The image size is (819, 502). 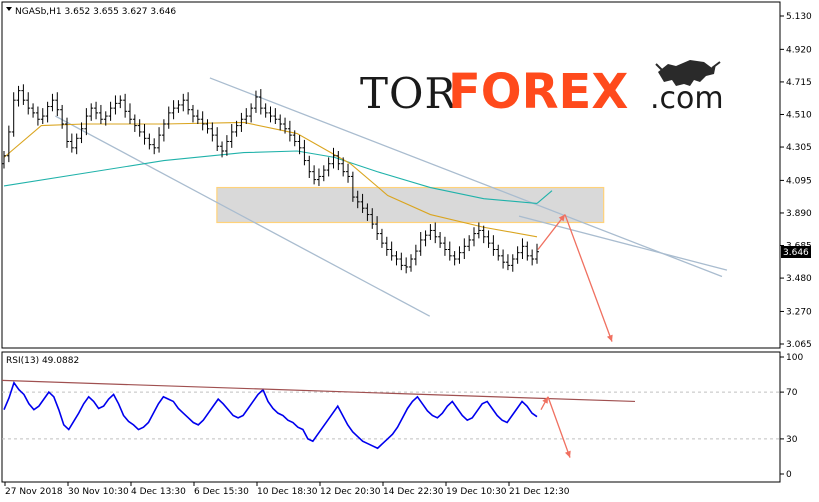 I want to click on price-tick-9: 3.270, so click(x=799, y=312).